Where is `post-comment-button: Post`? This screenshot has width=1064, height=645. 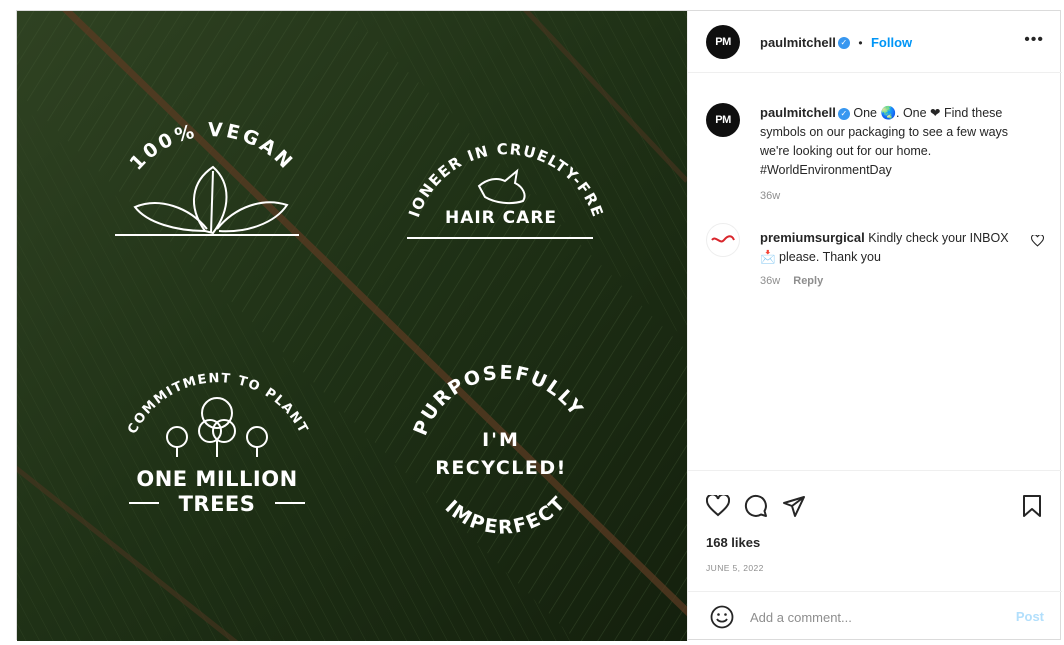 post-comment-button: Post is located at coordinates (1030, 616).